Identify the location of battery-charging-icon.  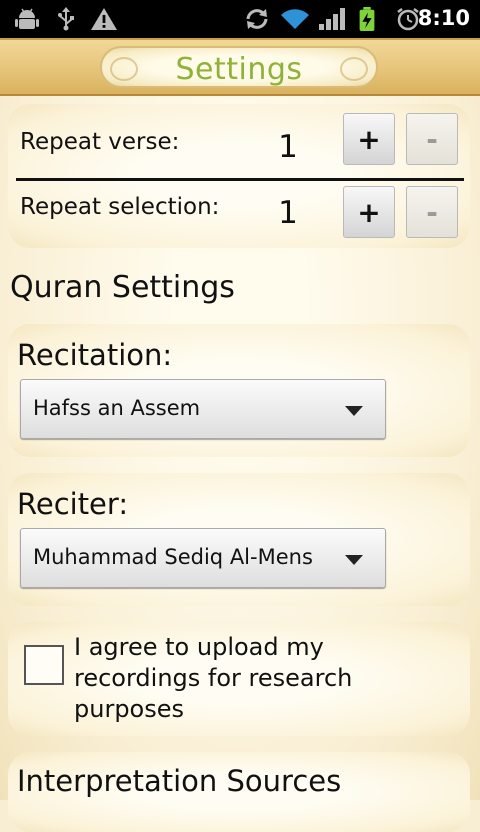
(367, 19).